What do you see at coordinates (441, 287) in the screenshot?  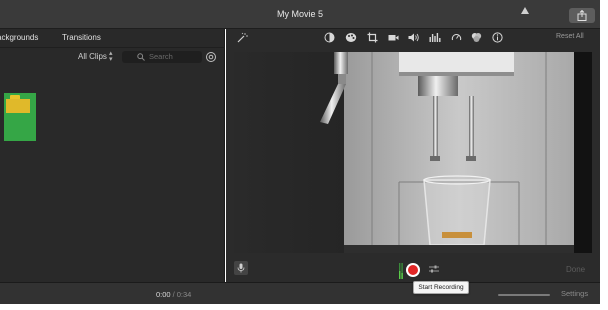 I see `record-tooltip: Start Recording` at bounding box center [441, 287].